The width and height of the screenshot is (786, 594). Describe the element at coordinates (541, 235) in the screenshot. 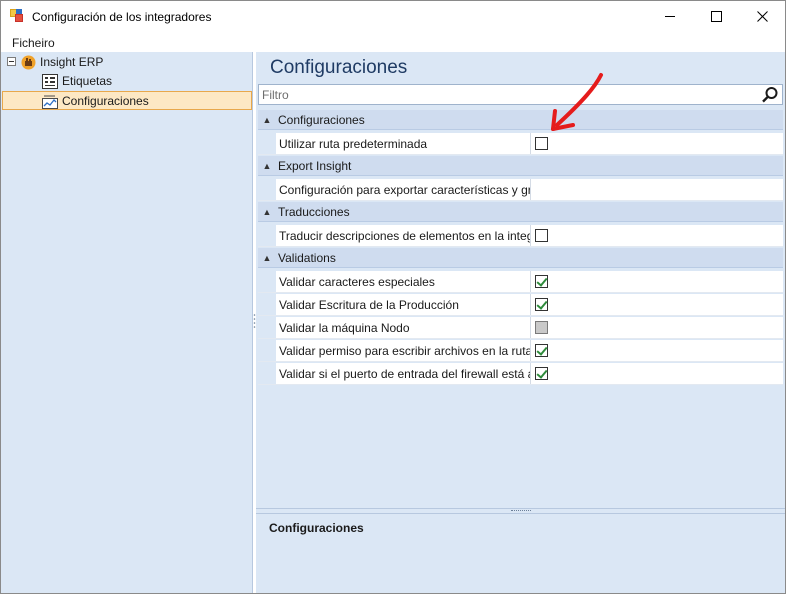

I see `checkbox-traducir` at that location.